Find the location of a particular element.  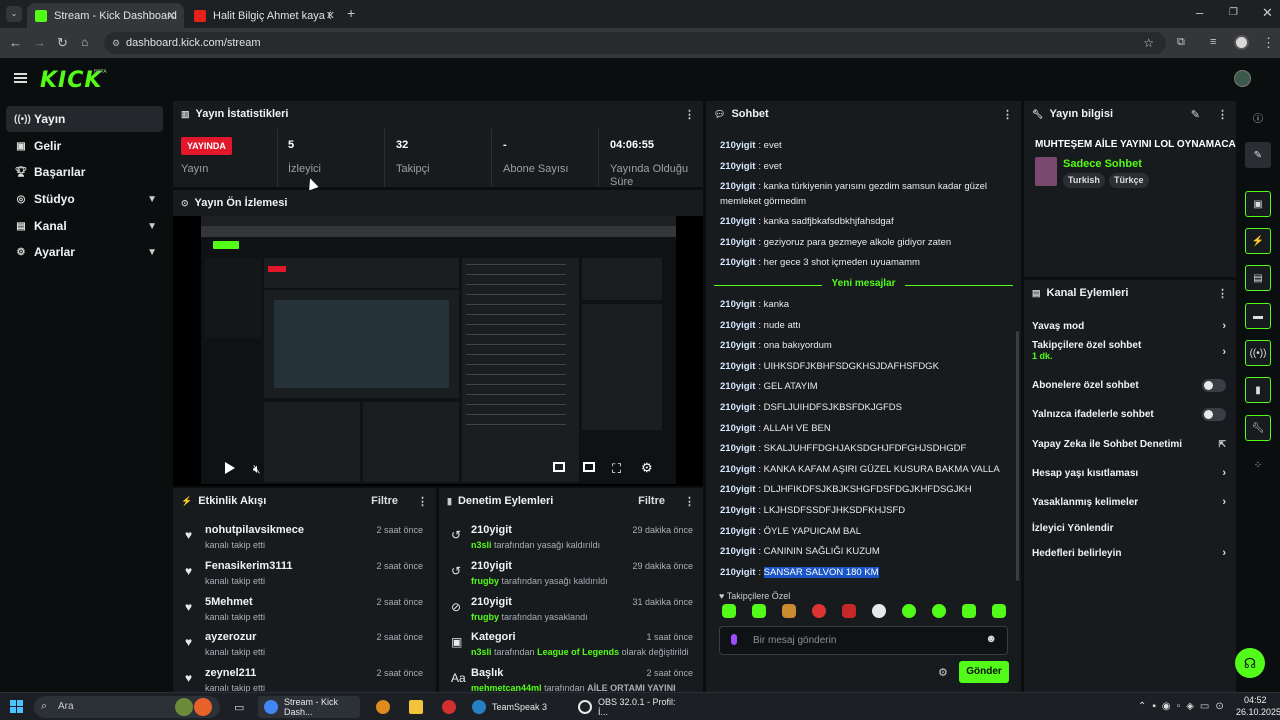

chat-bubble-icon: ▬ is located at coordinates (1258, 316).